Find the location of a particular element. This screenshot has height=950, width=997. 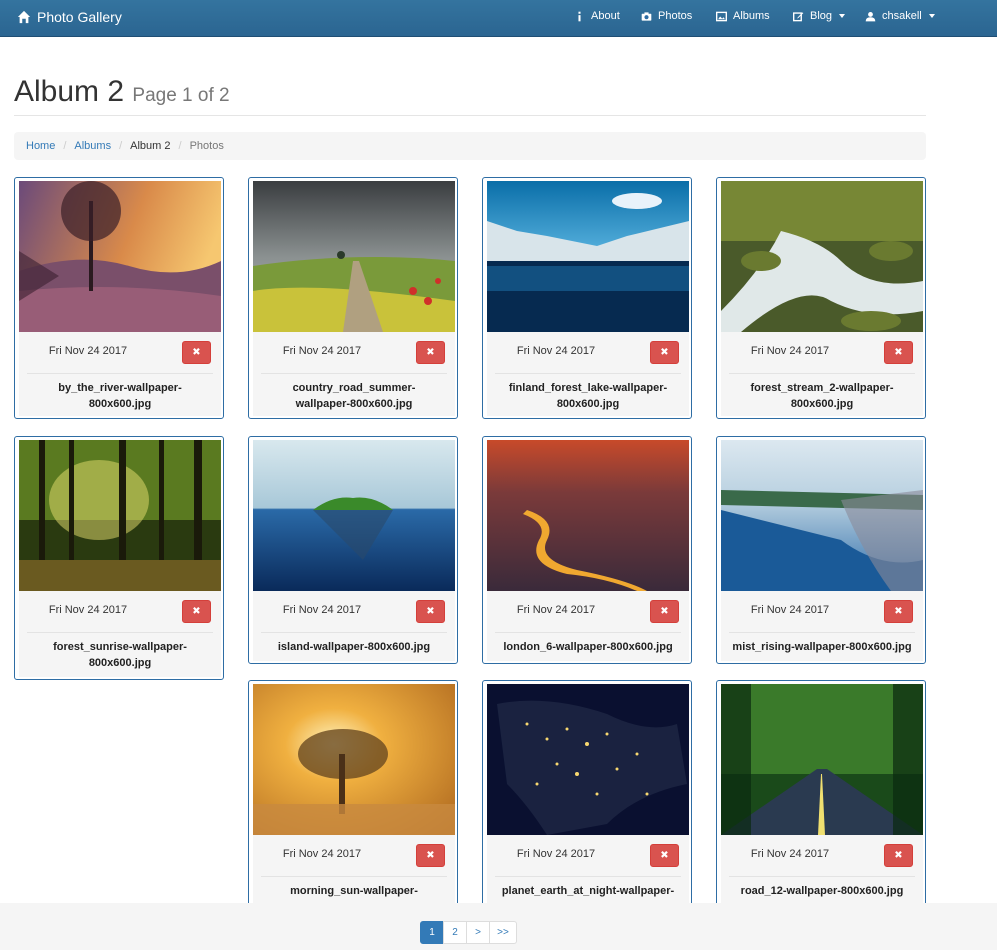

page-header: Album 2 Page 1 of 2 is located at coordinates (470, 95).